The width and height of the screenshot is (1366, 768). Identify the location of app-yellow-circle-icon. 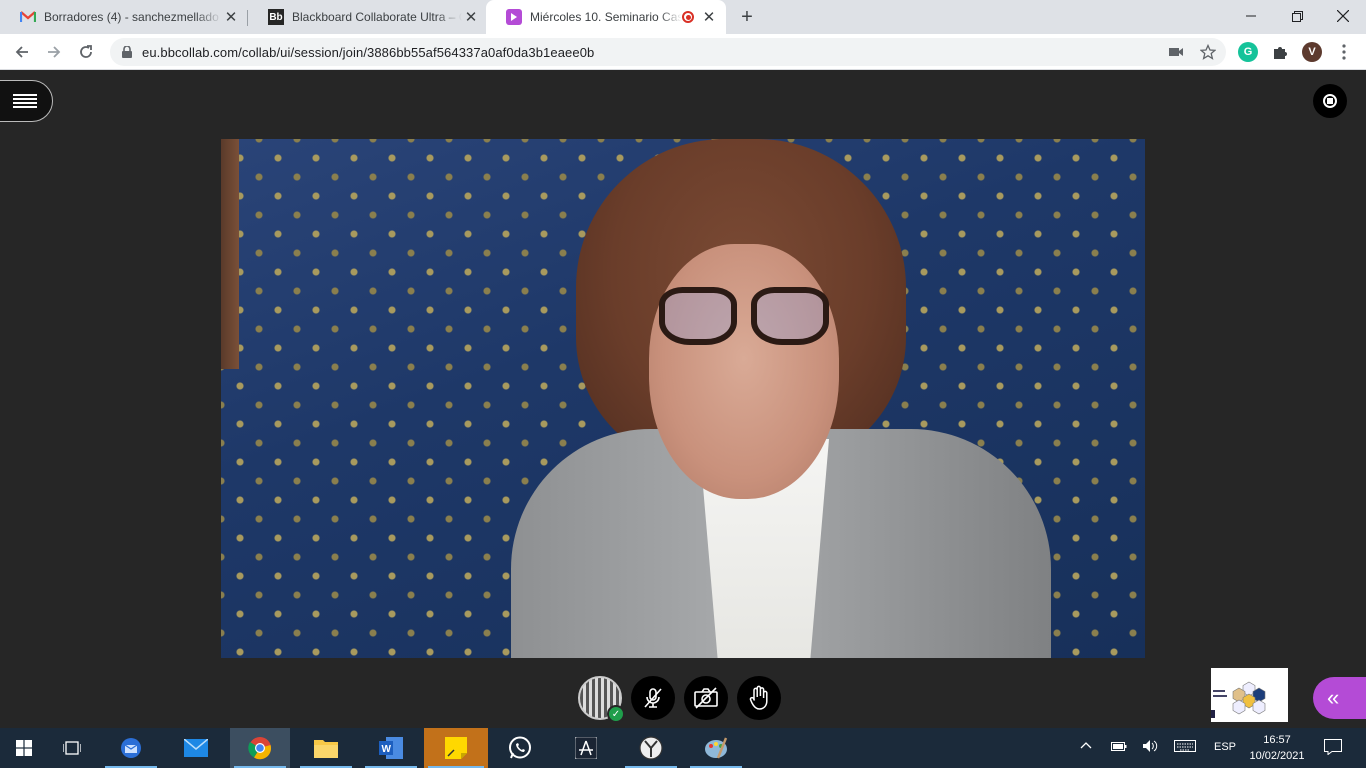
(651, 748).